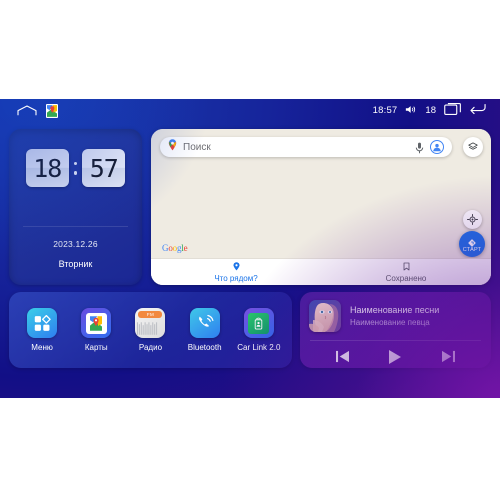  I want to click on recent-apps-icon, so click(452, 110).